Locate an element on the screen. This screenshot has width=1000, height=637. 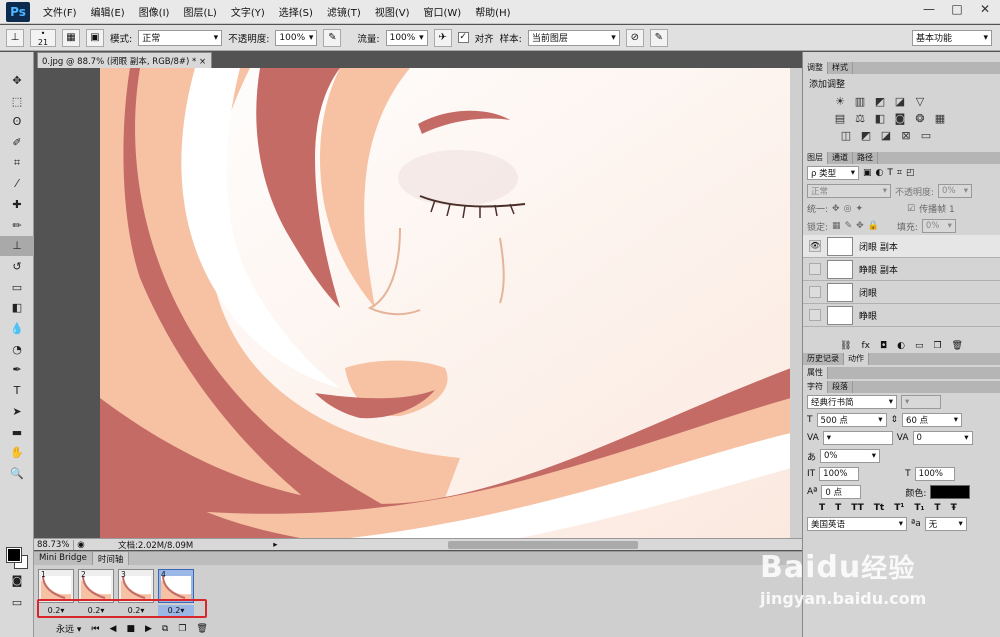
paint-bucket-tool-icon: ◧ is located at coordinates (17, 308).